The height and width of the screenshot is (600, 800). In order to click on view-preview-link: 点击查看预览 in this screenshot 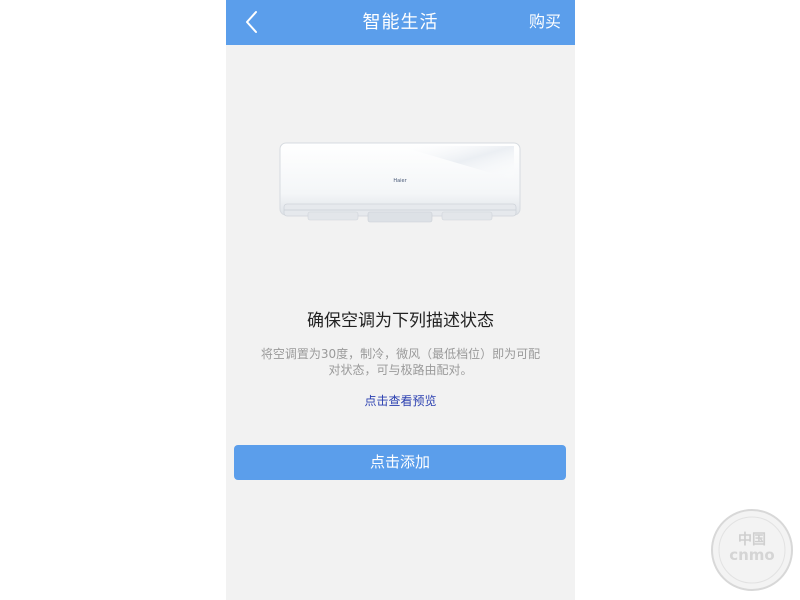, I will do `click(400, 401)`.